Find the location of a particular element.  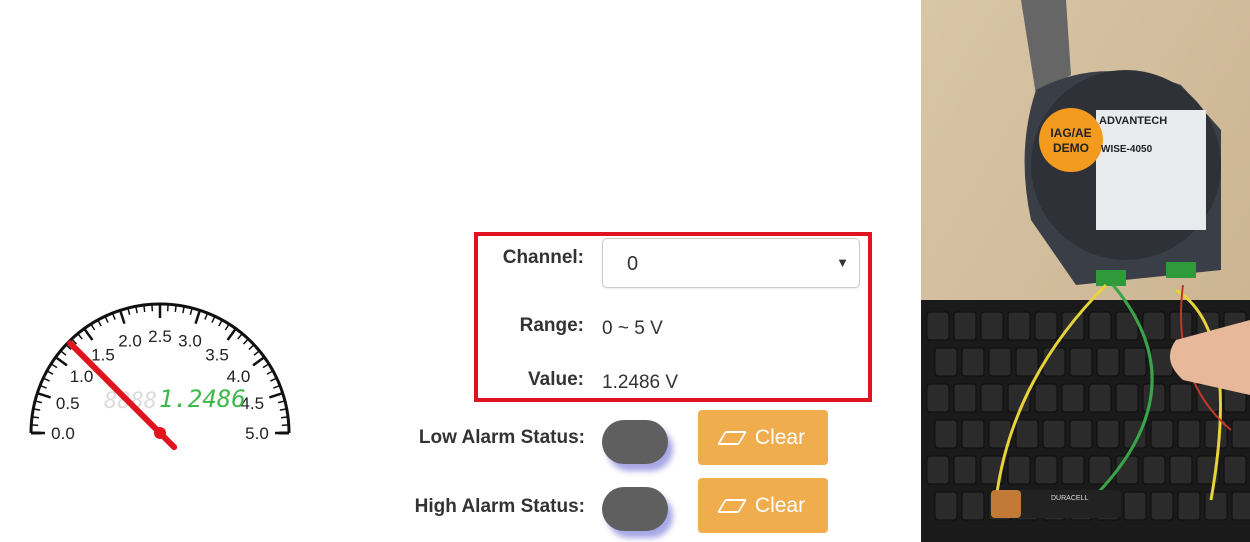

channel-select: 0 ▼ is located at coordinates (731, 263).